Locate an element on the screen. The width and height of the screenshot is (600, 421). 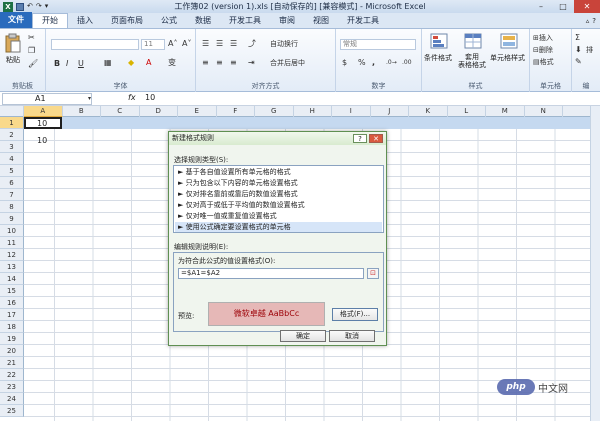
redo-icon: ↷ is located at coordinates (39, 6).